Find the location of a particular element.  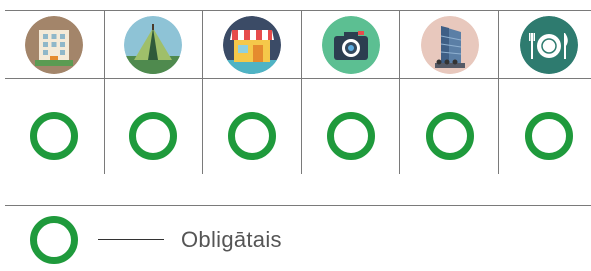

table-header-border is located at coordinates (298, 78).